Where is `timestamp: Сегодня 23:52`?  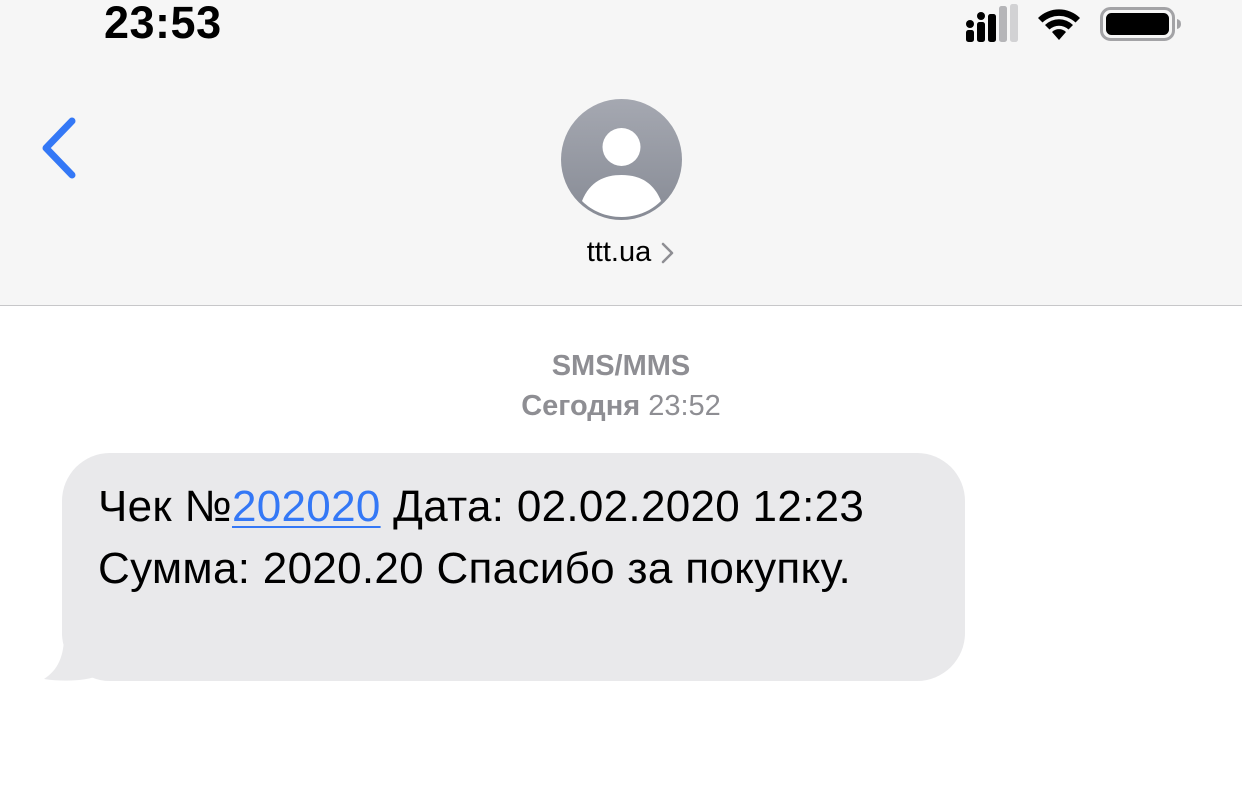
timestamp: Сегодня 23:52 is located at coordinates (621, 406).